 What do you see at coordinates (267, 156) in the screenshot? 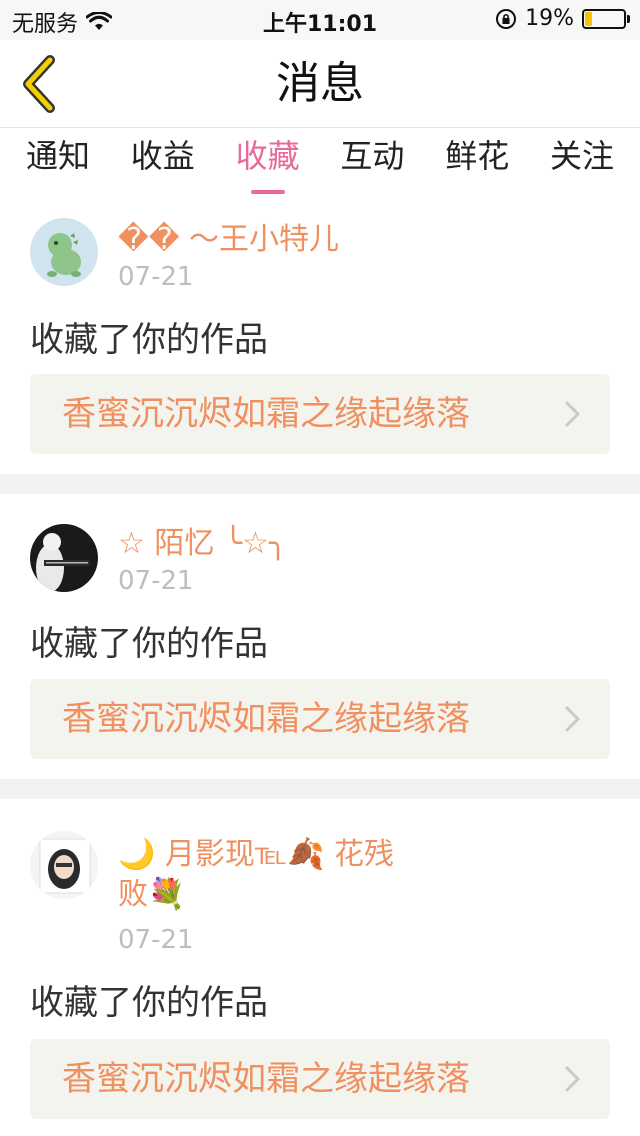
I see `tab-label: 收藏` at bounding box center [267, 156].